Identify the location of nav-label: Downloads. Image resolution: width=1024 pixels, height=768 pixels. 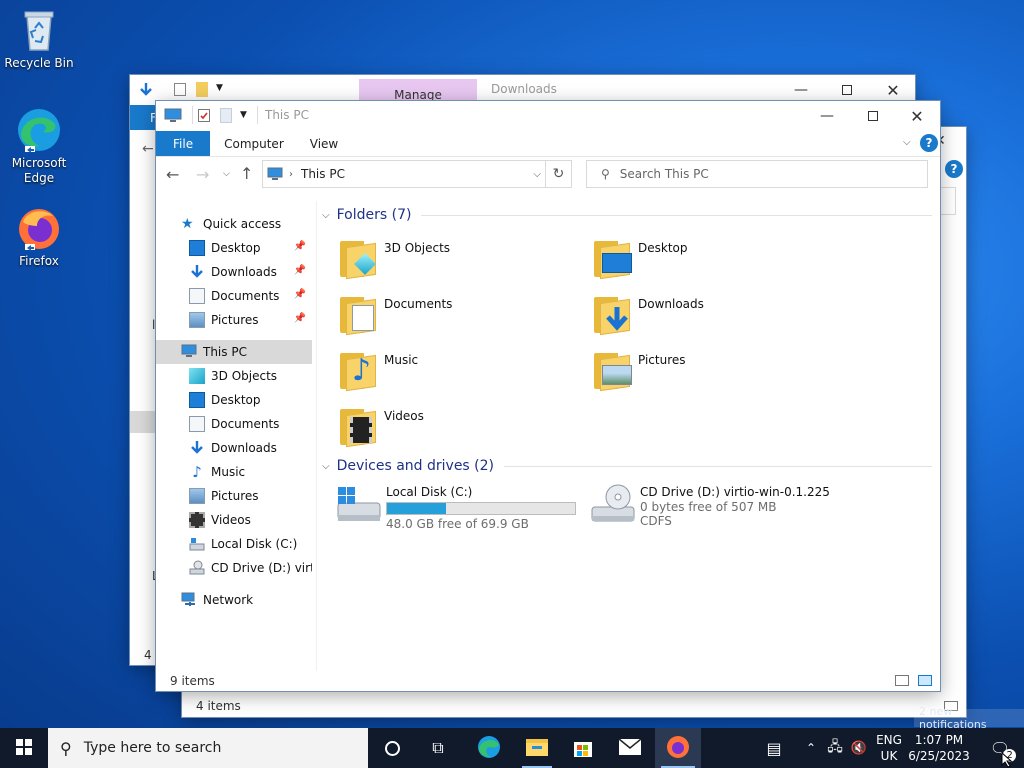
(244, 448).